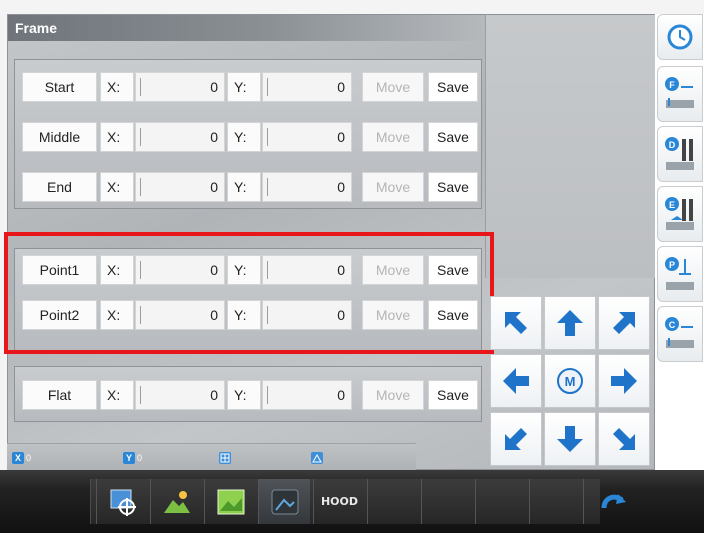 Image resolution: width=704 pixels, height=533 pixels. What do you see at coordinates (672, 85) in the screenshot?
I see `svg-text: F` at bounding box center [672, 85].